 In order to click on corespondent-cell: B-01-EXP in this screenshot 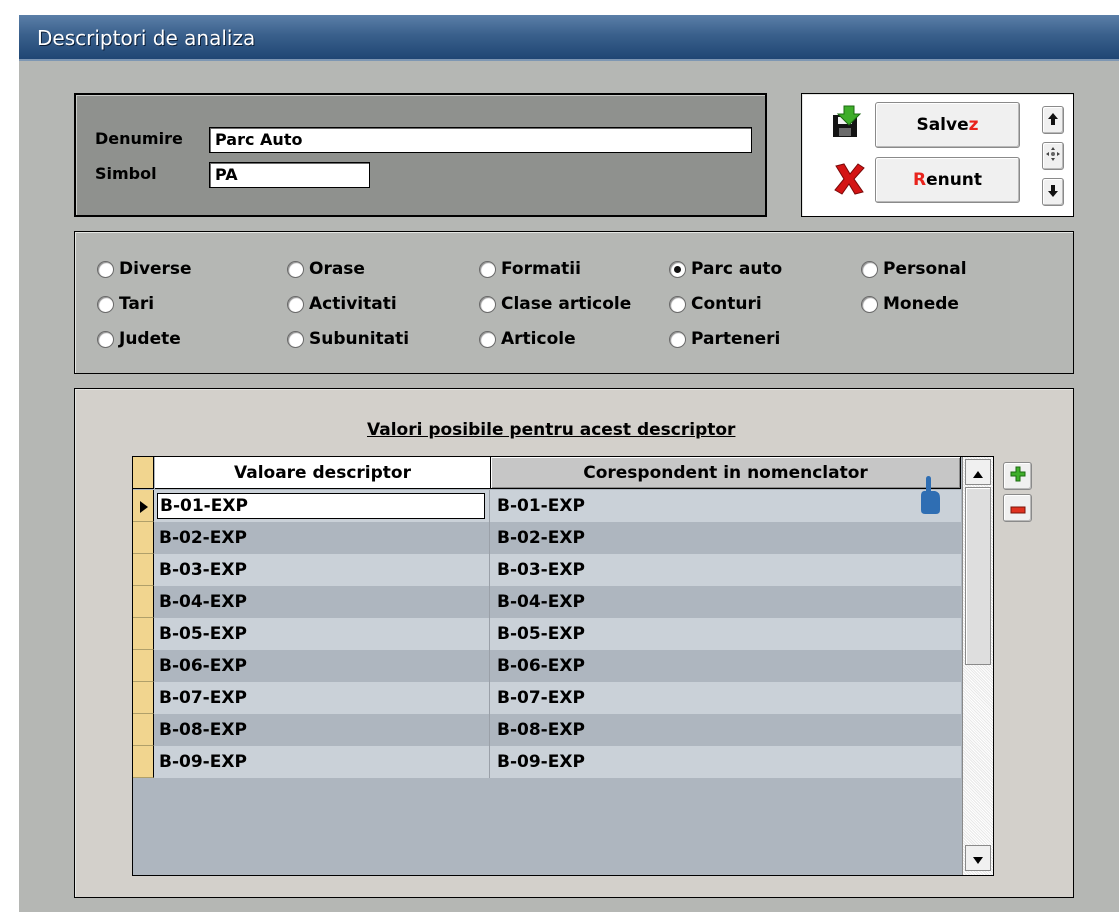, I will do `click(726, 506)`.